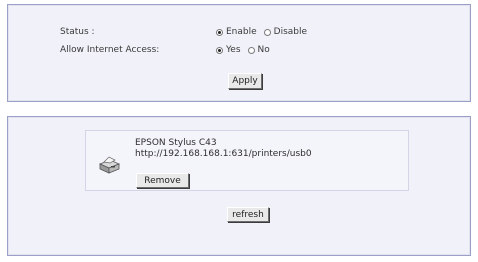  What do you see at coordinates (245, 81) in the screenshot?
I see `apply-button: Apply` at bounding box center [245, 81].